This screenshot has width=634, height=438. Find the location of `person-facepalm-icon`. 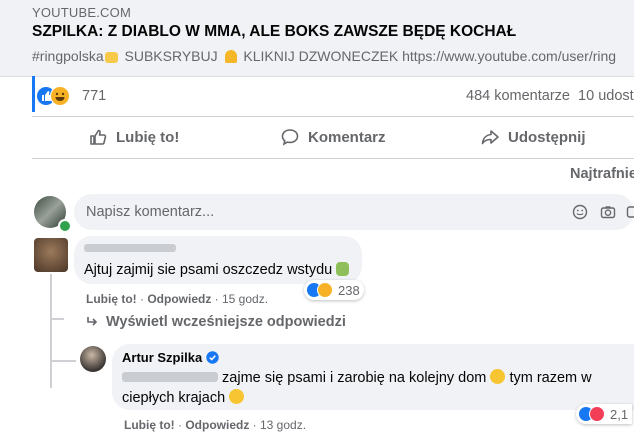

person-facepalm-icon is located at coordinates (343, 269).